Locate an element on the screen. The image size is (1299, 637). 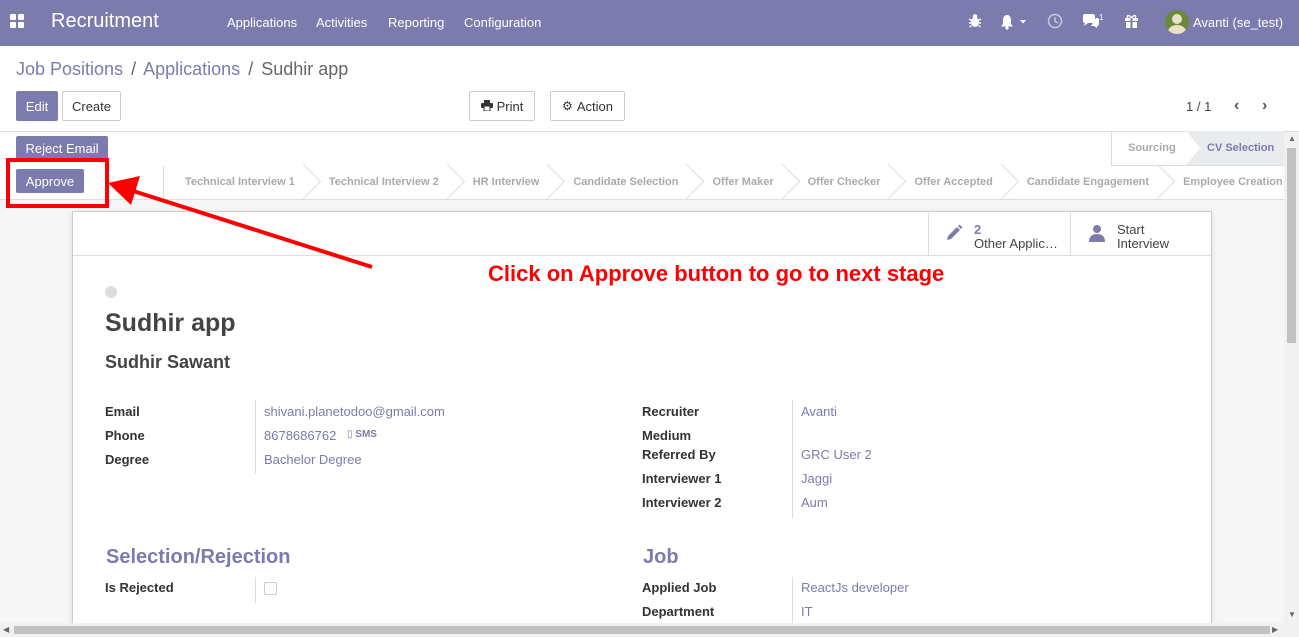
menu-reporting: Reporting is located at coordinates (416, 22).